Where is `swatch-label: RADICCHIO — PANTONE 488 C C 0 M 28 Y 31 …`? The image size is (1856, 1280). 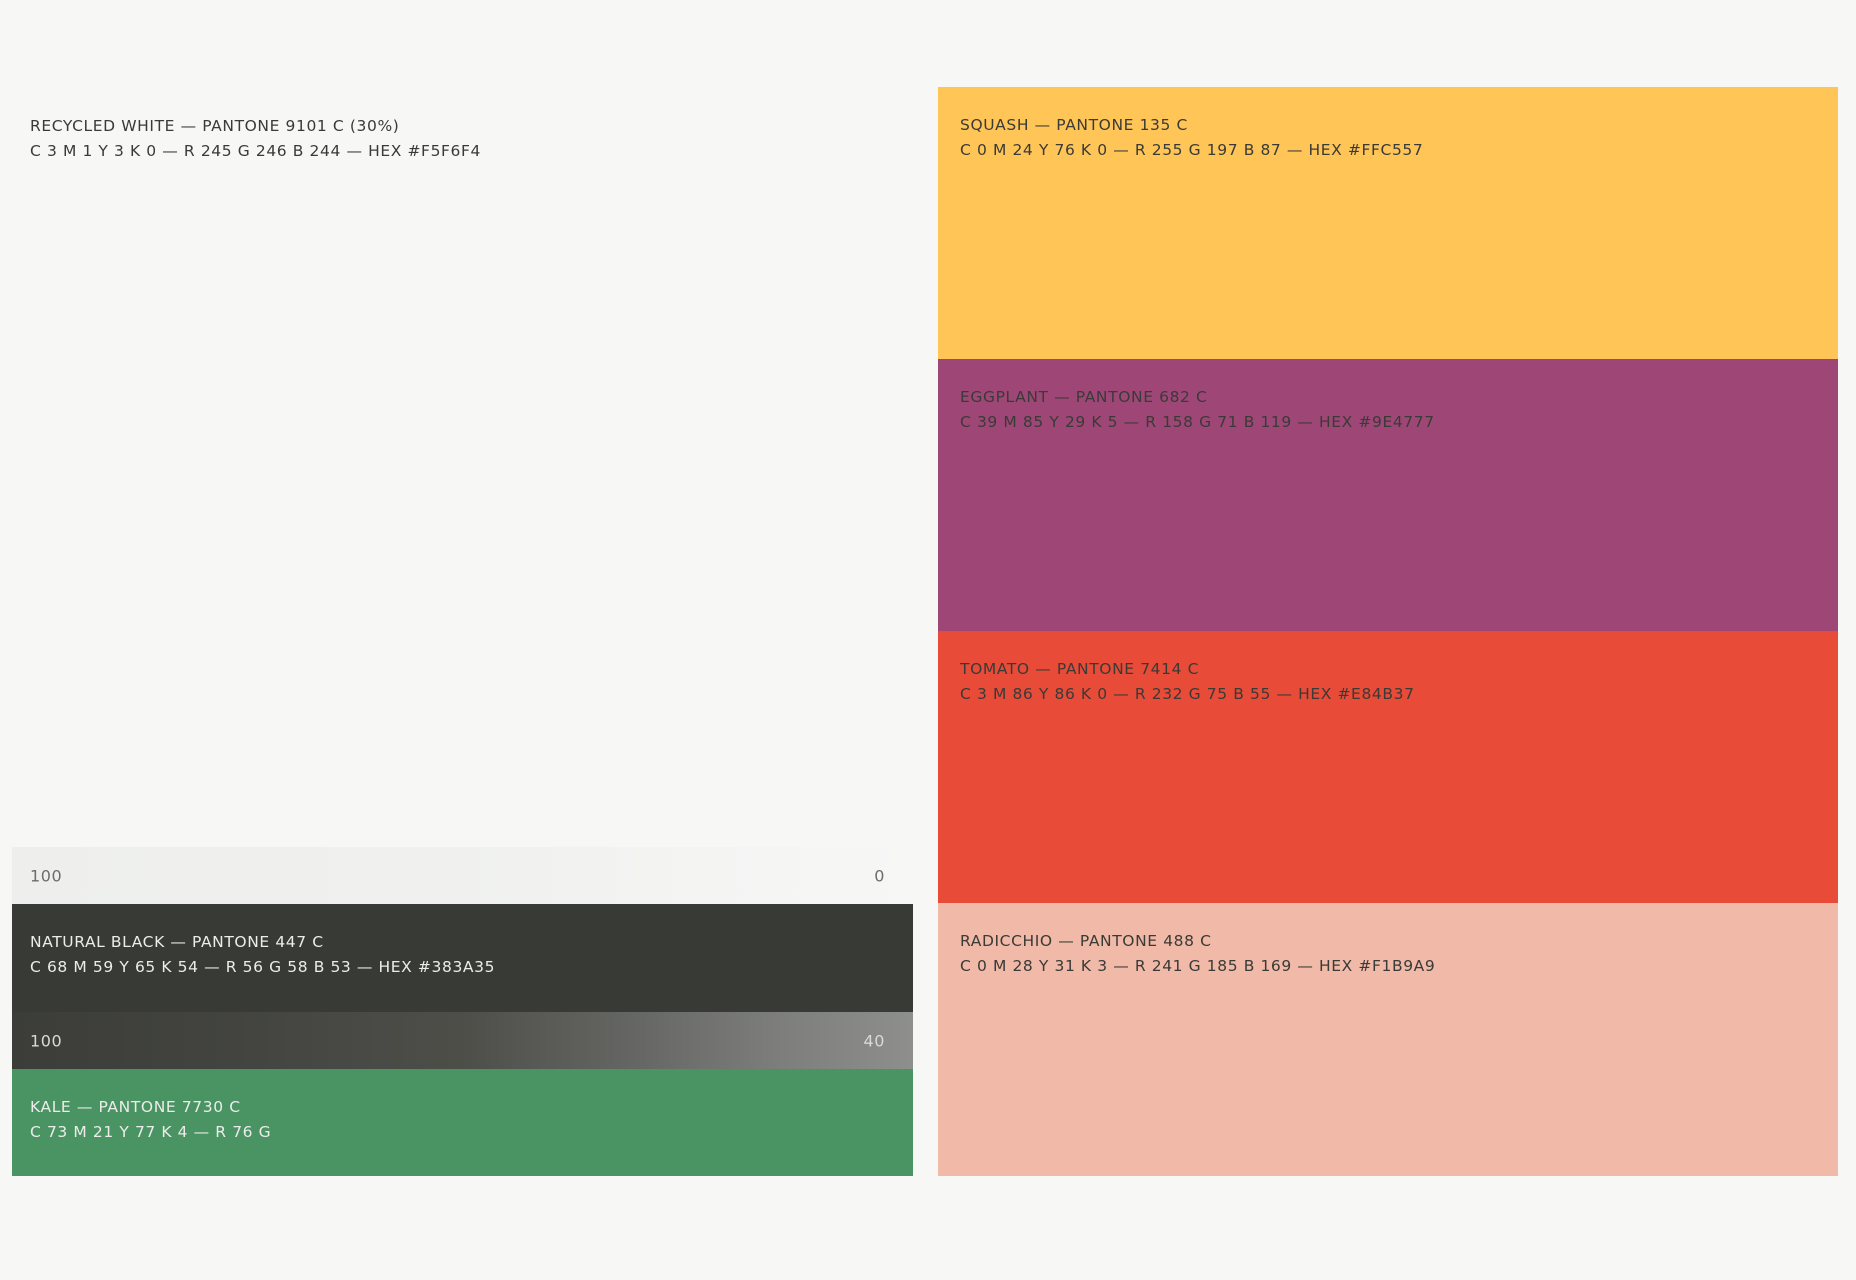
swatch-label: RADICCHIO — PANTONE 488 C C 0 M 28 Y 31 … is located at coordinates (1197, 954).